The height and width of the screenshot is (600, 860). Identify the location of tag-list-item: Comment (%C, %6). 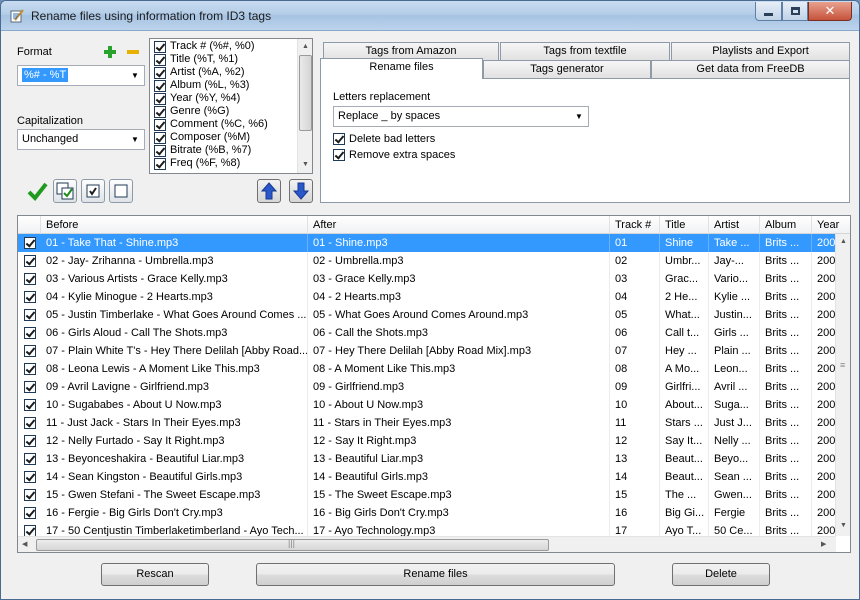
(223, 124).